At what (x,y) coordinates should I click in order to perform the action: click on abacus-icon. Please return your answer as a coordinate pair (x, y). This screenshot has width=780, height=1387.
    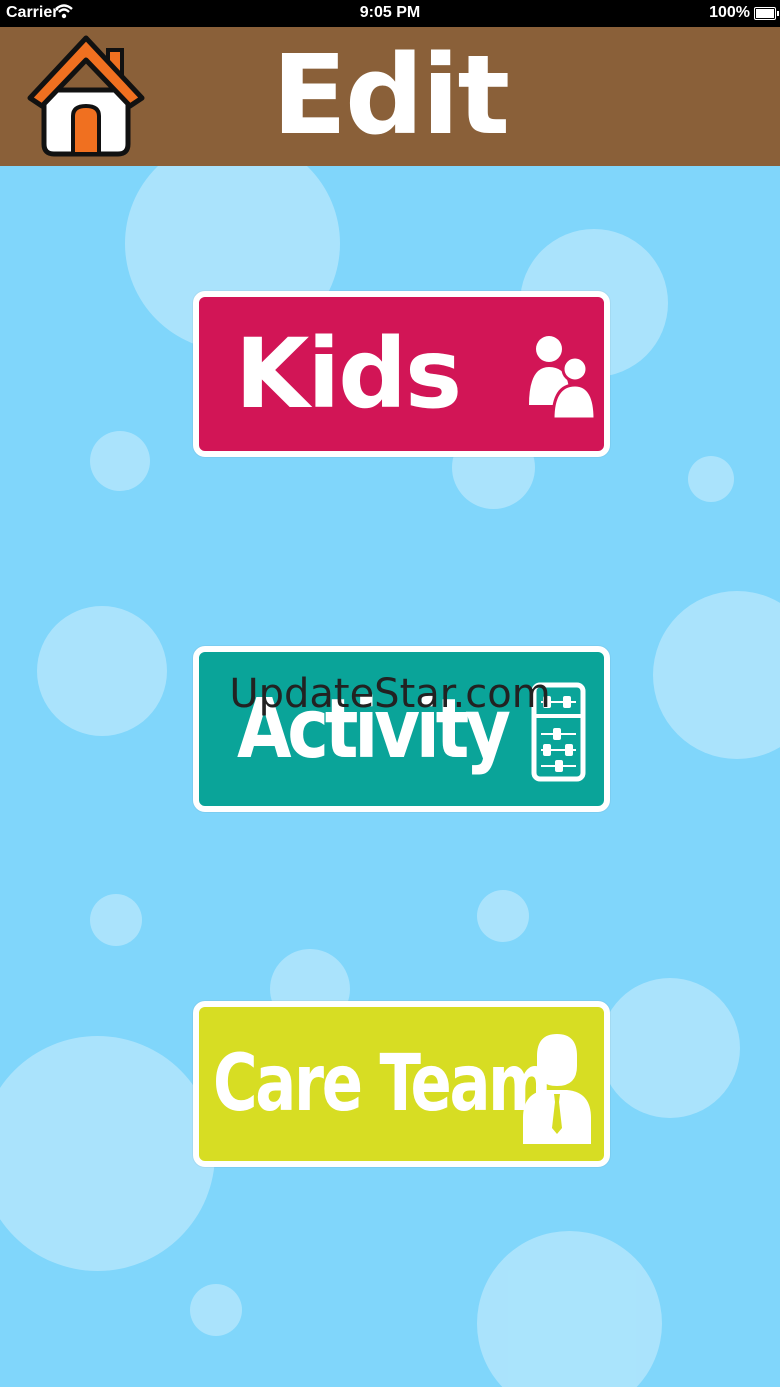
    Looking at the image, I should click on (558, 732).